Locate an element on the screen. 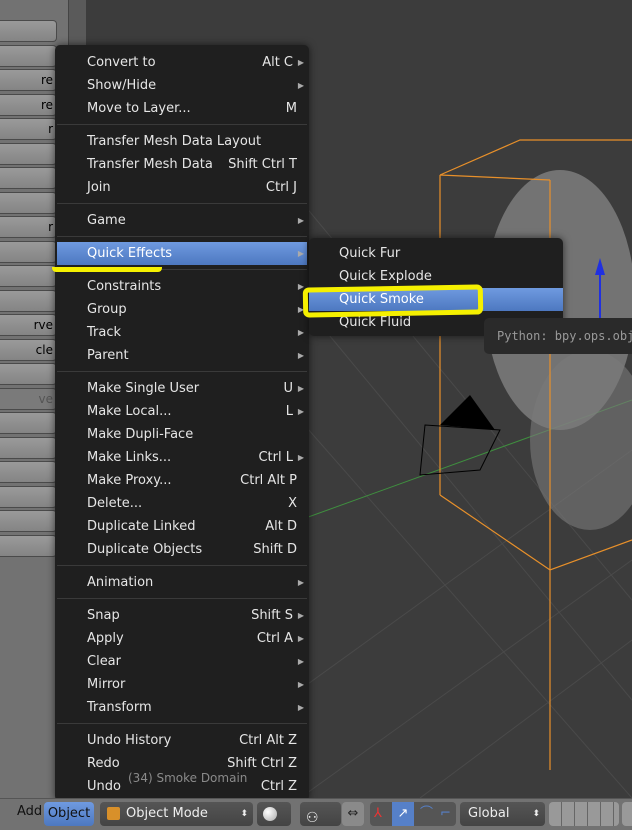  menu-item: Group ▶ is located at coordinates (182, 309).